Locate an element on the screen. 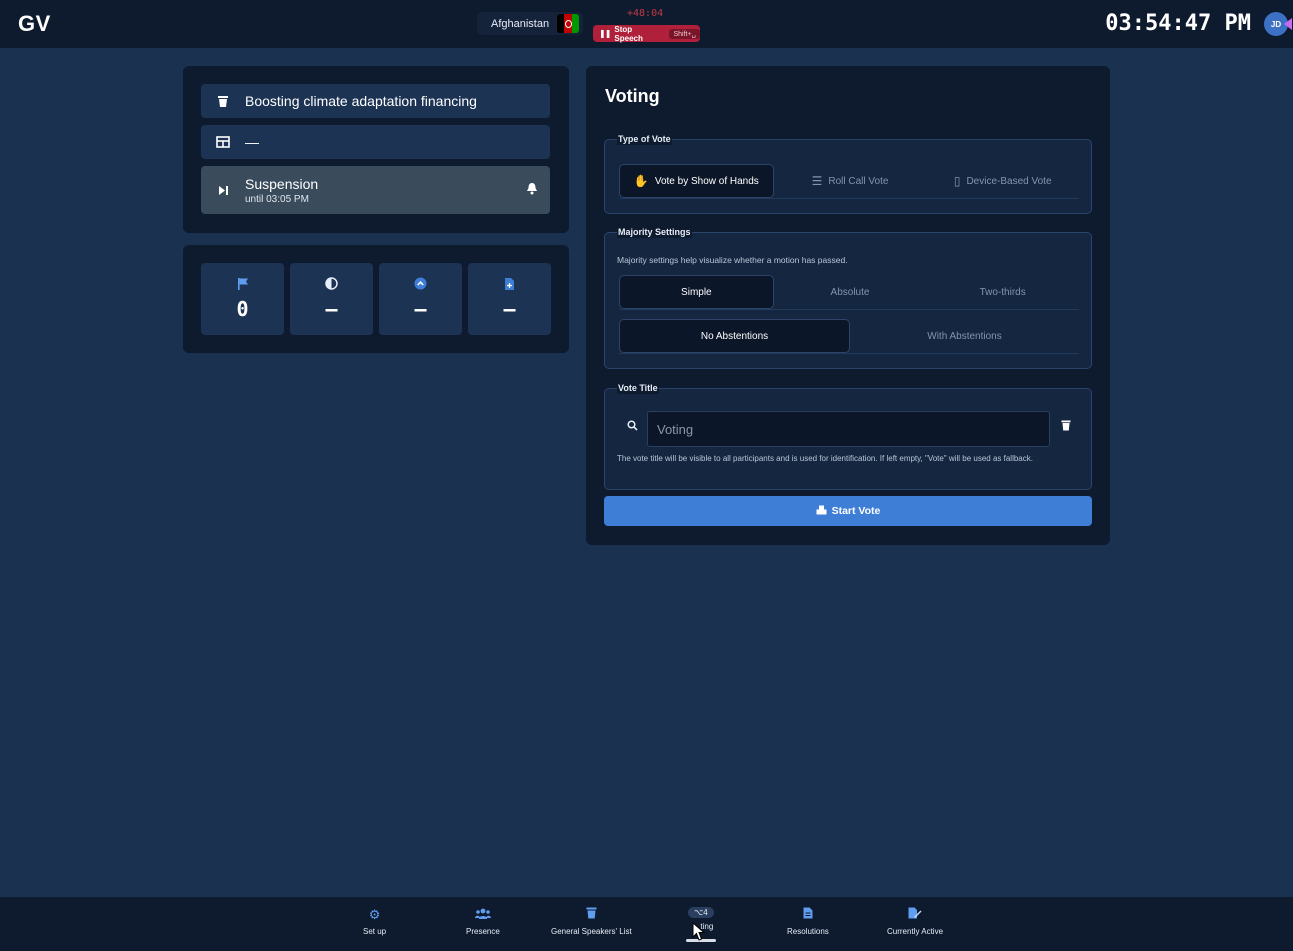 The width and height of the screenshot is (1293, 951). hand-wave-icon: ✋ is located at coordinates (641, 181).